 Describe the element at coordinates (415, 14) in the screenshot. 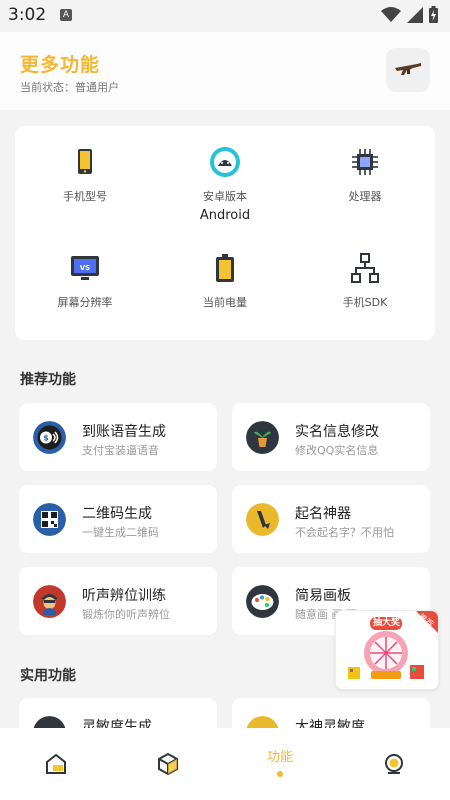

I see `signal-icon` at that location.